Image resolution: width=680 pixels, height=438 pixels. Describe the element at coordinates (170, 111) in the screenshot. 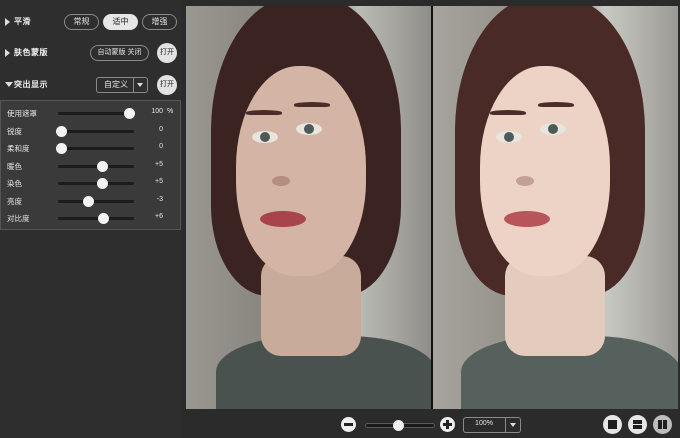

I see `slider-unit: %` at that location.